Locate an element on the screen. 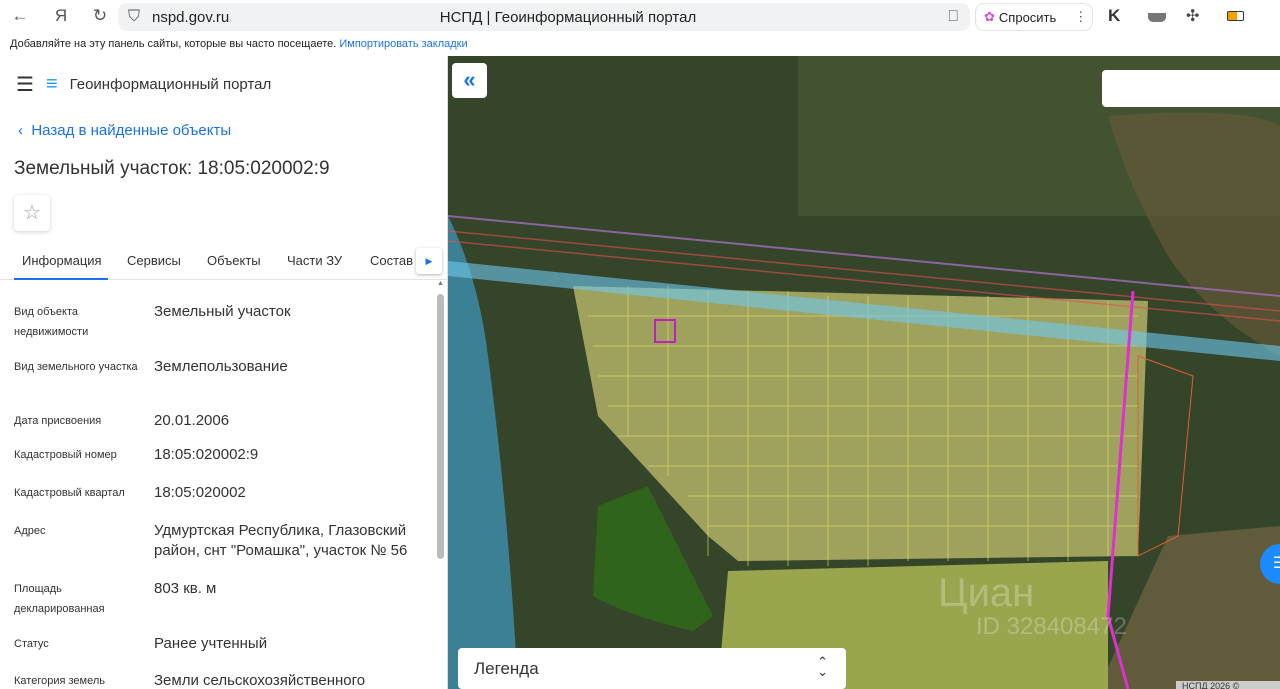 The image size is (1280, 689). field-label: Кадастровый квартал is located at coordinates (69, 493).